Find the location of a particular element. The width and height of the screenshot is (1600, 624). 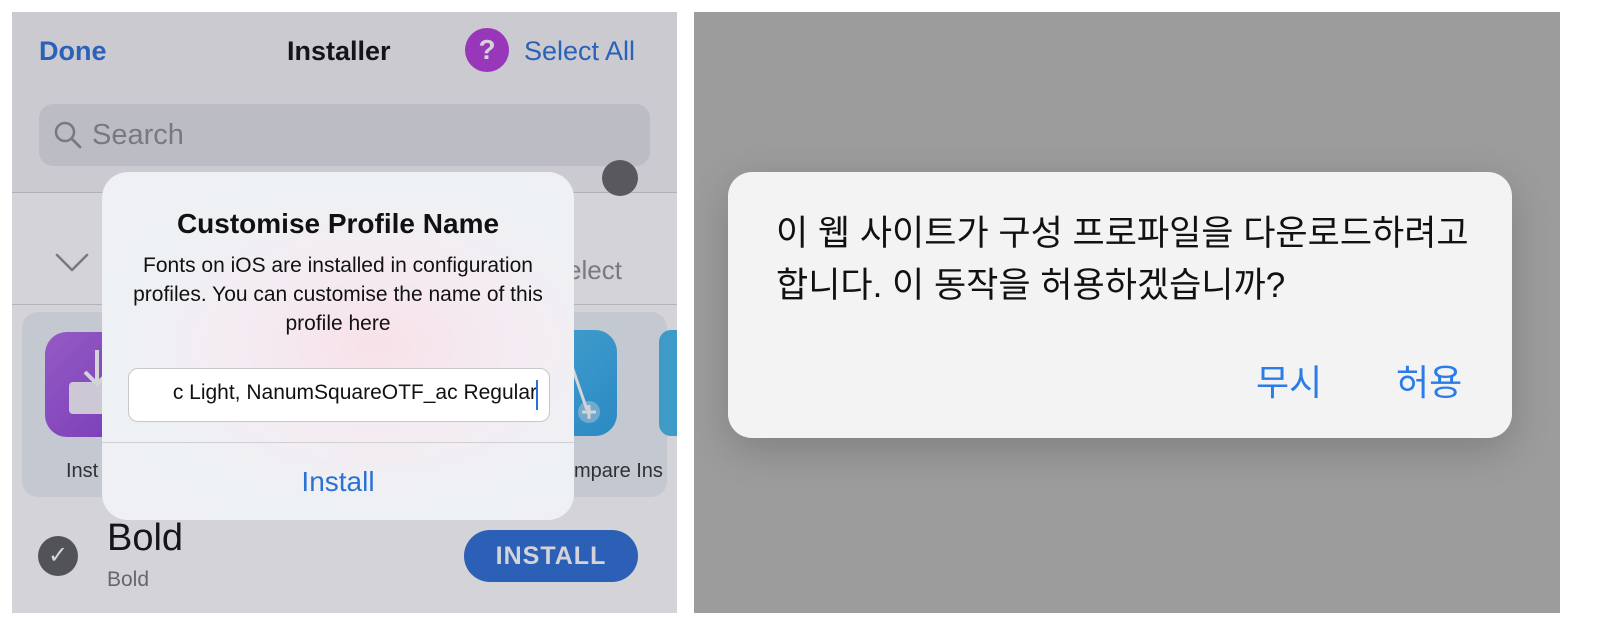

dialog-install-button: Install is located at coordinates (338, 482).